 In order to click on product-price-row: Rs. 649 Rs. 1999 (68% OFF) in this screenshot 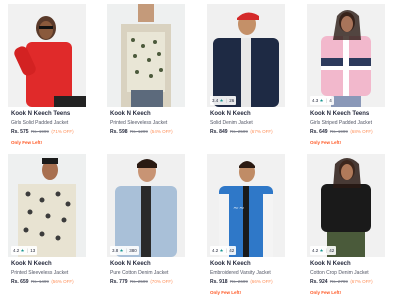, I will do `click(341, 132)`.